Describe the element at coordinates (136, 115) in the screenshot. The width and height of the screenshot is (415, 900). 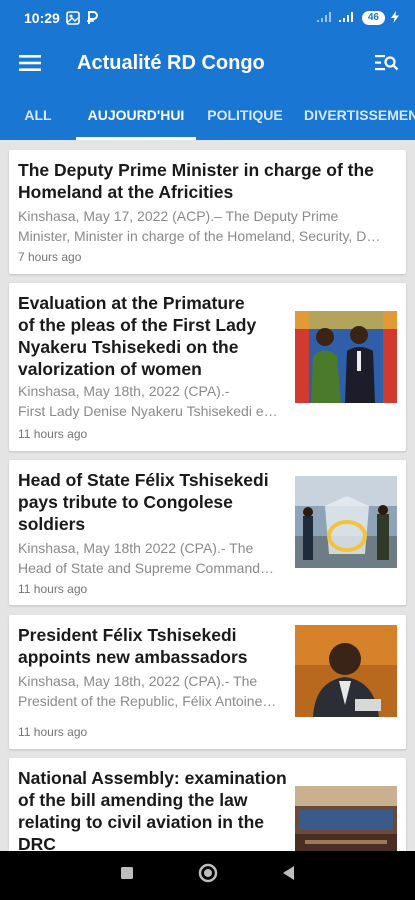
I see `tab-aujourdhui: AUJOURD'HUI` at that location.